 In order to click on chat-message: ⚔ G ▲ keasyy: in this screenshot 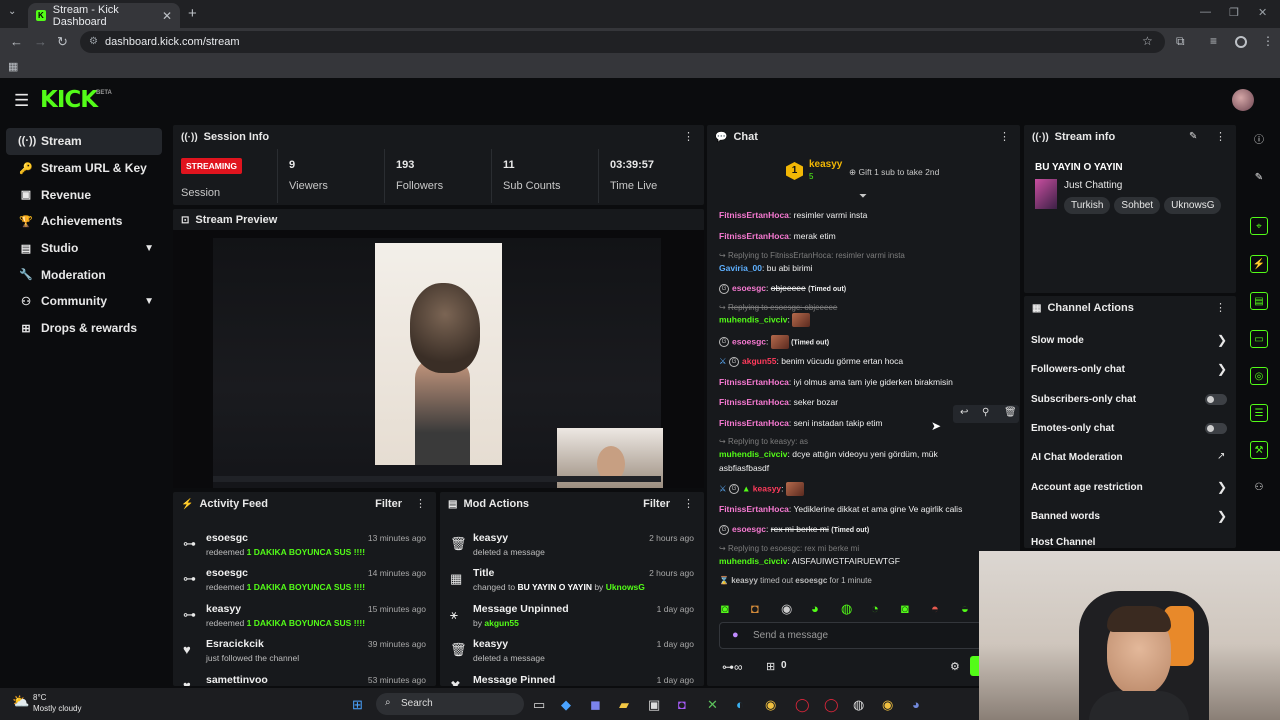, I will do `click(761, 489)`.